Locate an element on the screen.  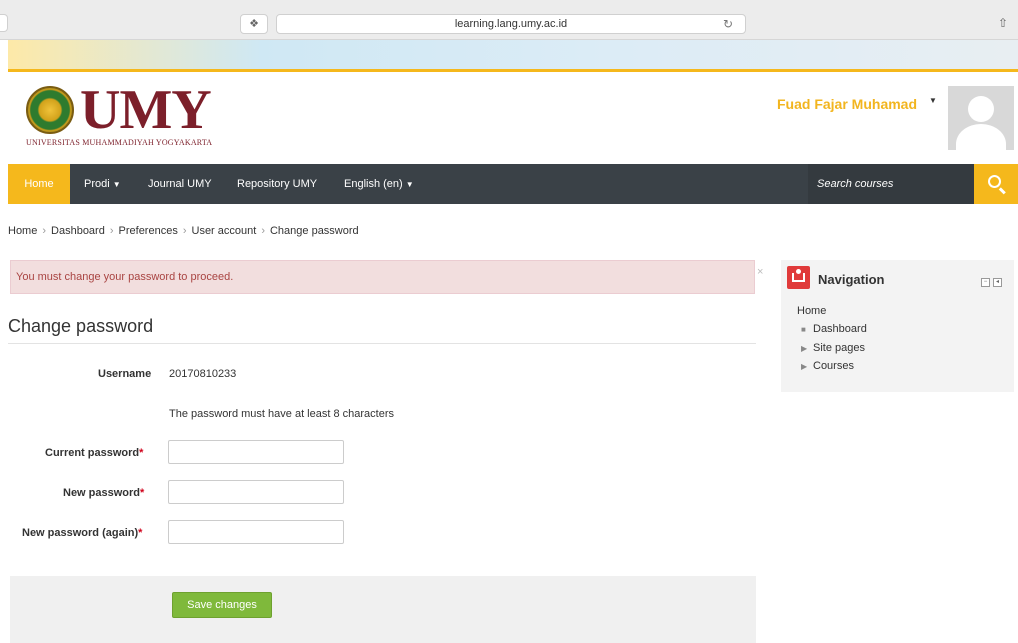
breadcrumb-preferences: Preferences is located at coordinates (148, 231).